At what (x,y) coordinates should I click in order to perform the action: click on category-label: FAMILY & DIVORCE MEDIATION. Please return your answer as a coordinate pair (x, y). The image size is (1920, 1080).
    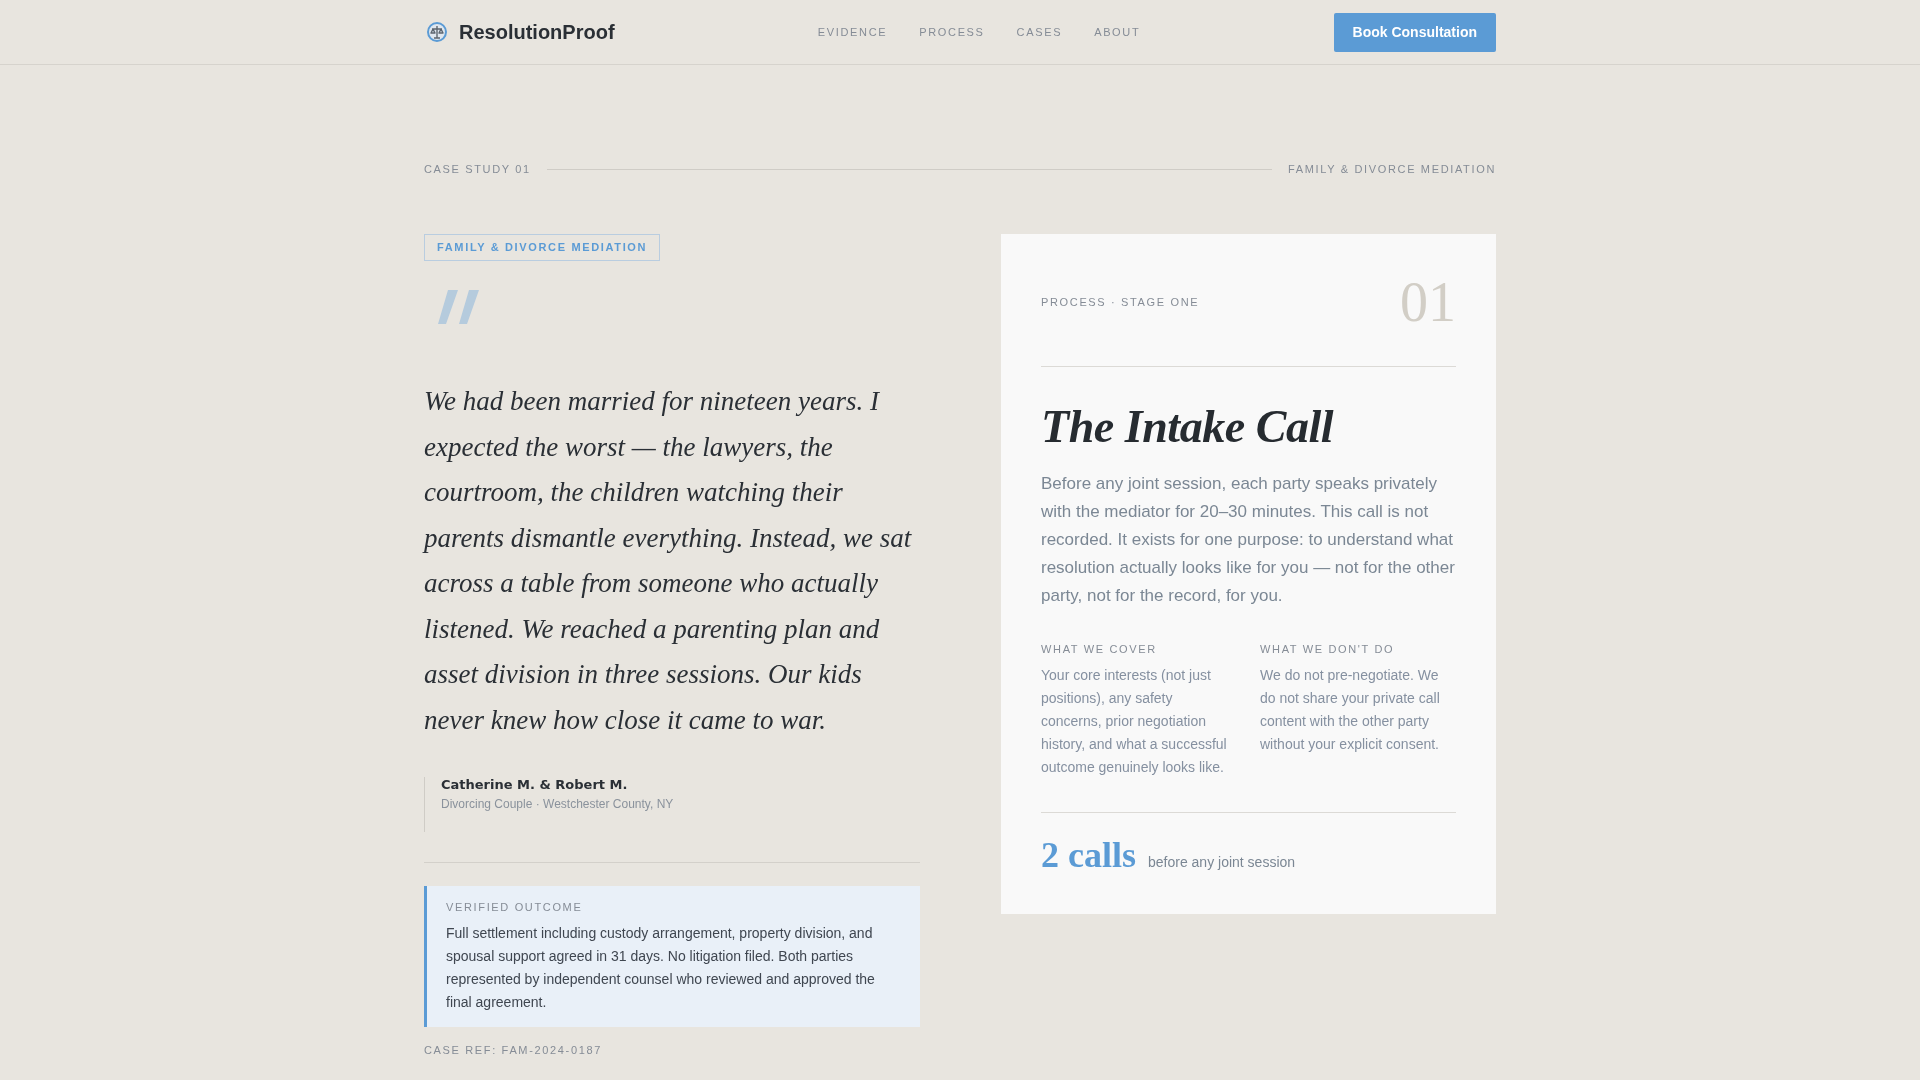
    Looking at the image, I should click on (1392, 169).